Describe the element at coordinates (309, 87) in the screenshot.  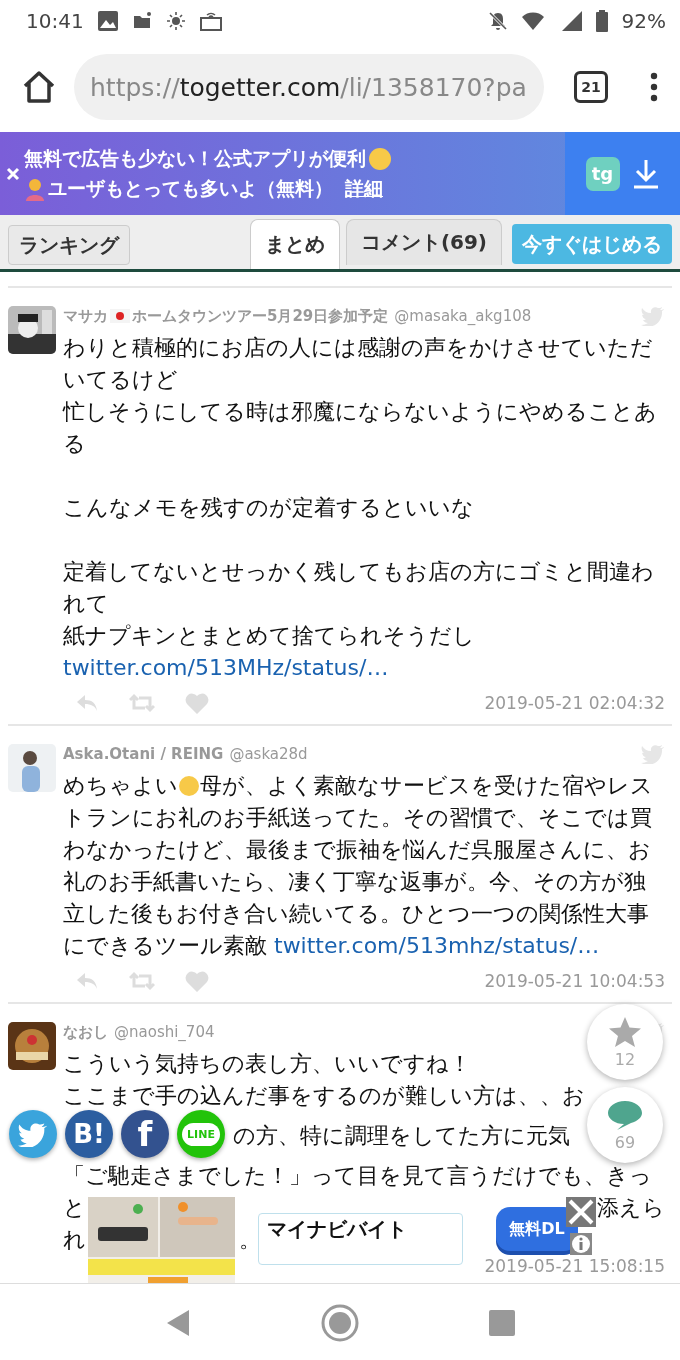
I see `url-field: https://togetter.com/li/1358170?pa` at that location.